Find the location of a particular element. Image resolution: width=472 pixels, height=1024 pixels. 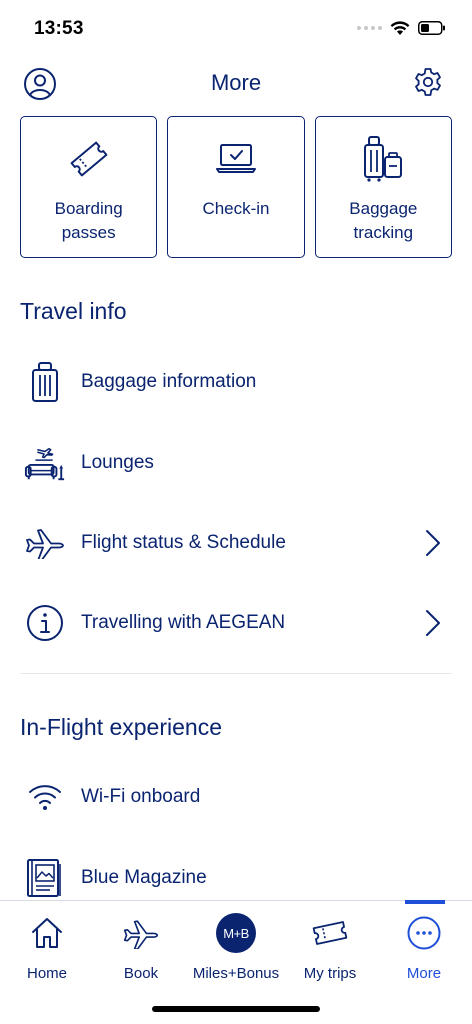

baggage-tracking-card: Baggage tracking is located at coordinates (383, 187).